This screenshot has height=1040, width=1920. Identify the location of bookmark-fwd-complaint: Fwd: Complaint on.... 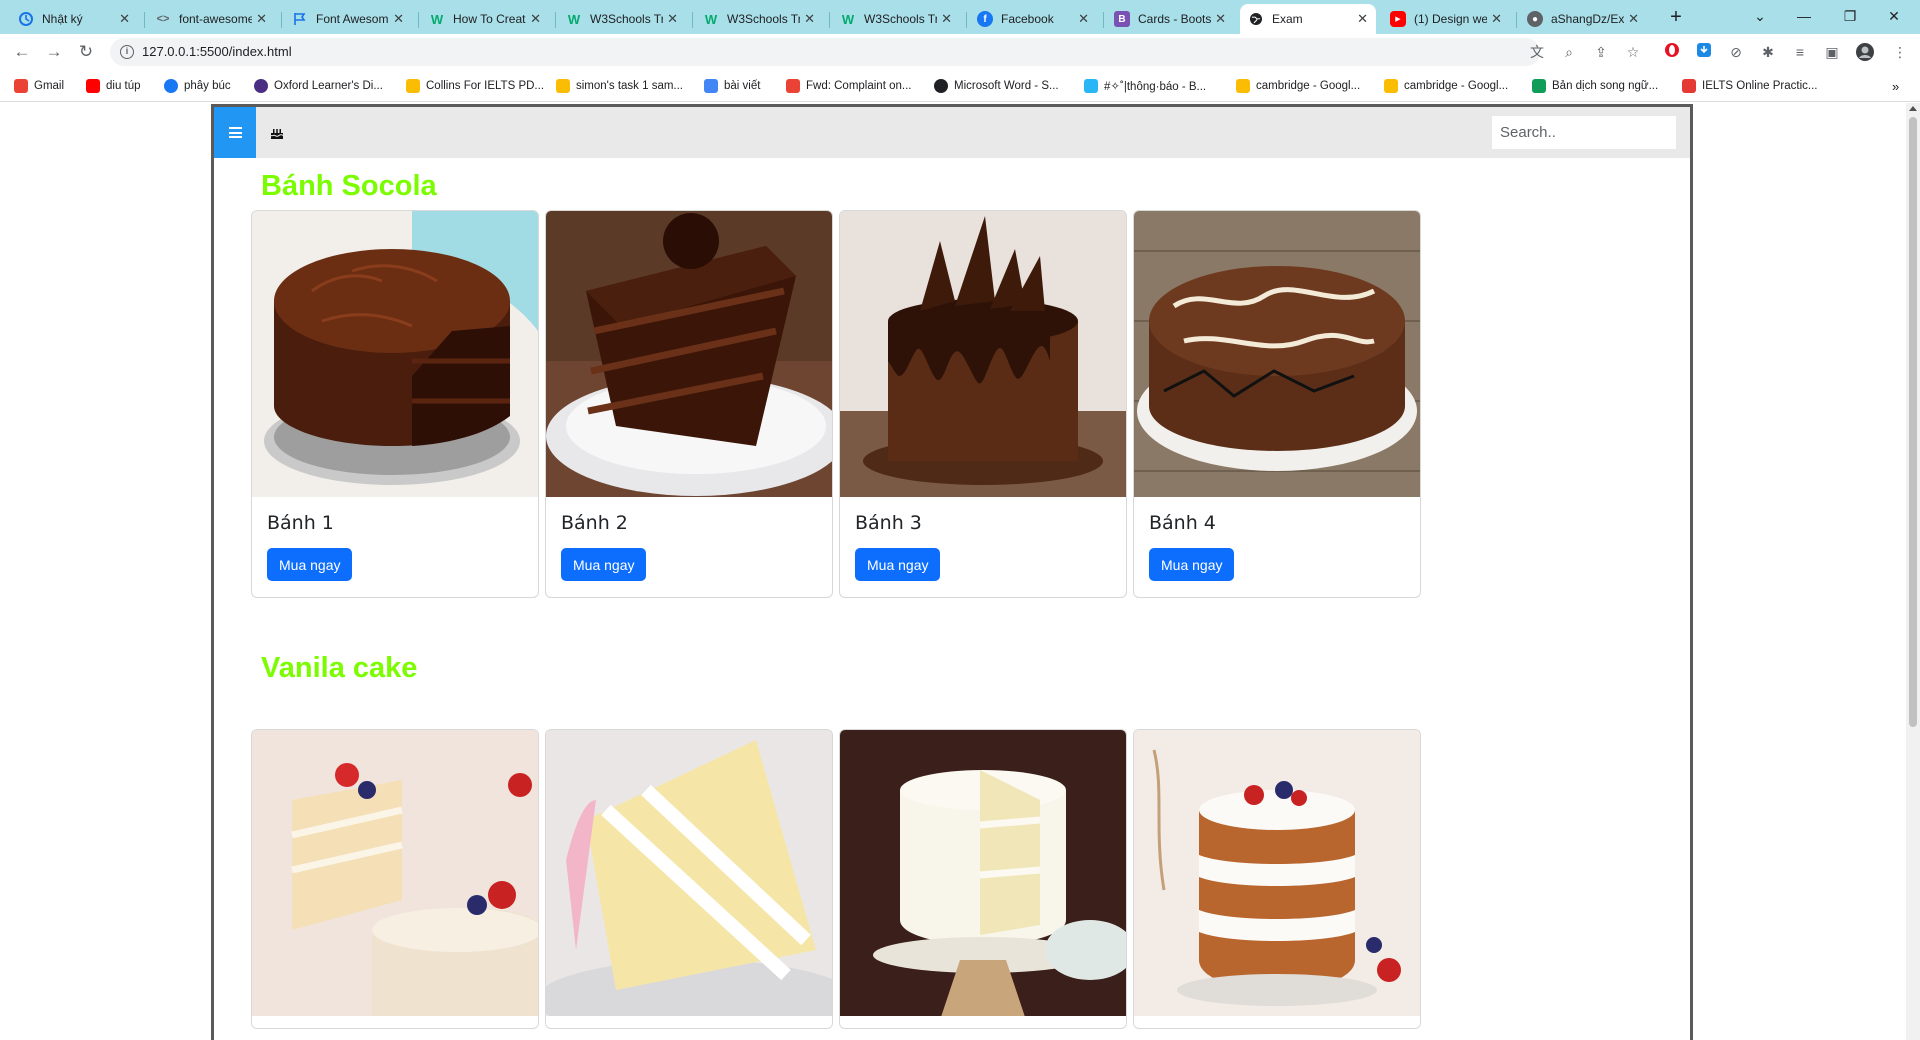
(848, 86).